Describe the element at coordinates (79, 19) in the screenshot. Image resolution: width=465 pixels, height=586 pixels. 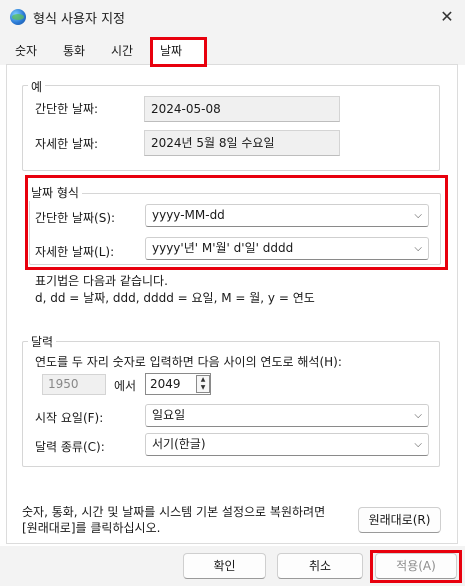
I see `window-title: 형식 사용자 지정` at that location.